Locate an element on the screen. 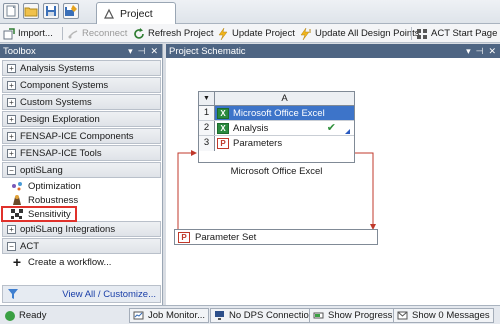 This screenshot has height=324, width=500. update-all-design-points-button: Update All Design Points is located at coordinates (360, 33).